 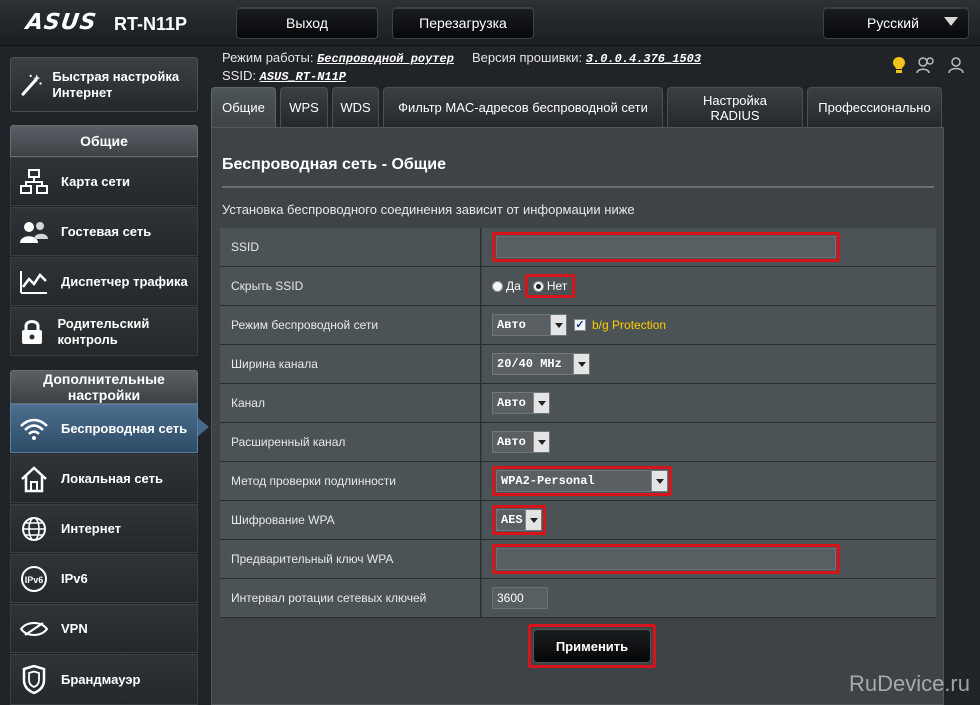 What do you see at coordinates (203, 427) in the screenshot?
I see `active-indicator-arrow` at bounding box center [203, 427].